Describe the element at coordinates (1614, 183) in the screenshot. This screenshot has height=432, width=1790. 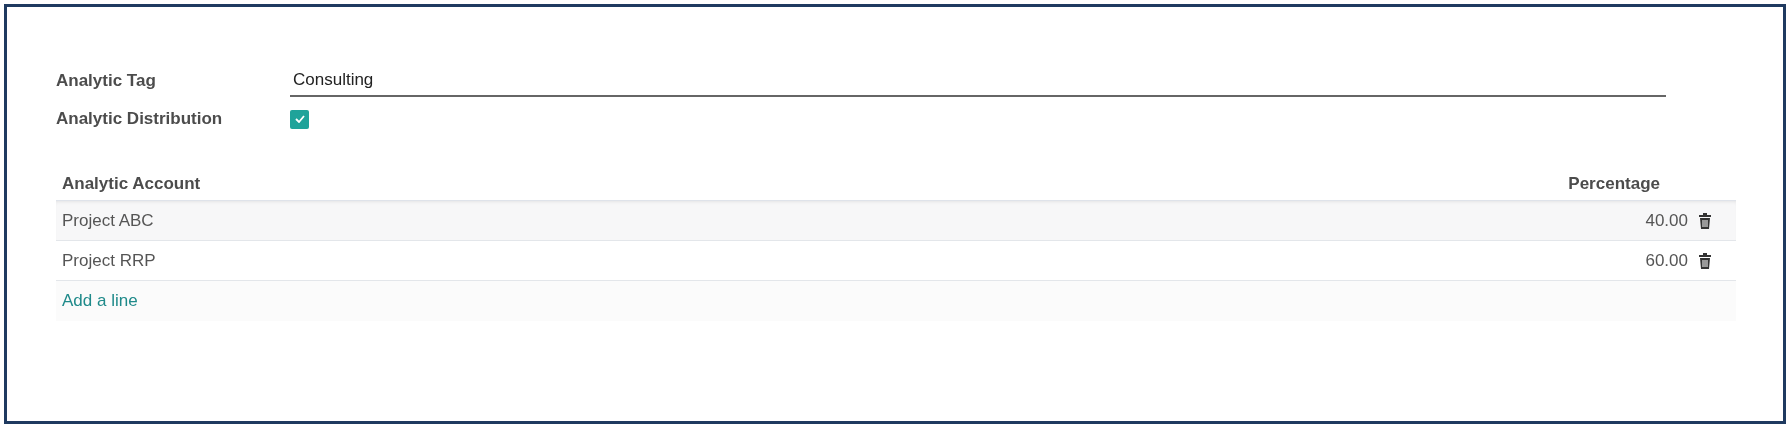
I see `column-header: Percentage` at that location.